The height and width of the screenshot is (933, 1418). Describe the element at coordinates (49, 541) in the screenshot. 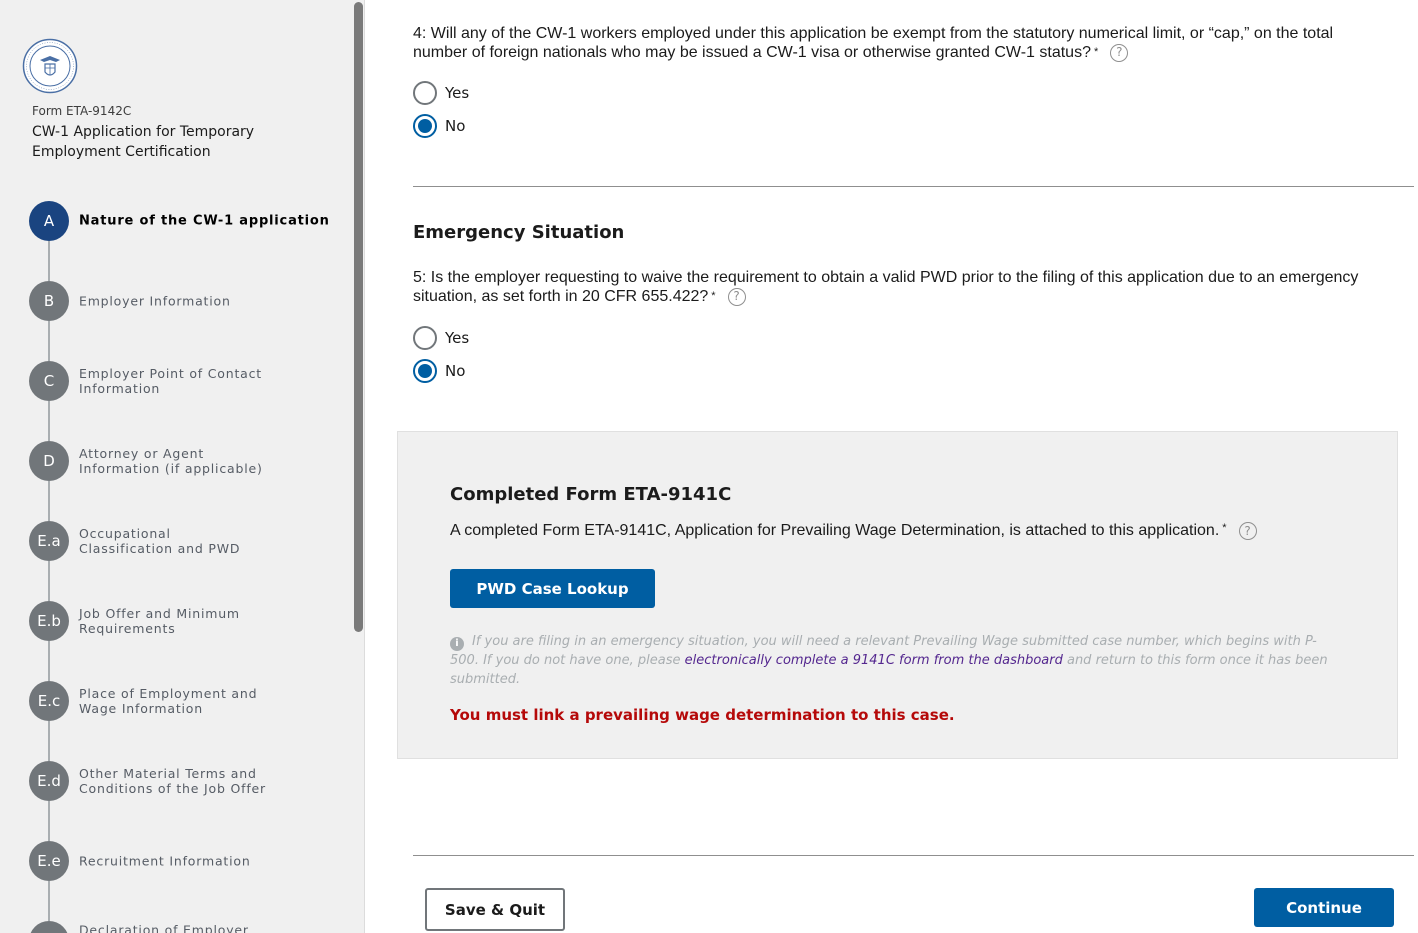

I see `step-marker: E.a` at that location.